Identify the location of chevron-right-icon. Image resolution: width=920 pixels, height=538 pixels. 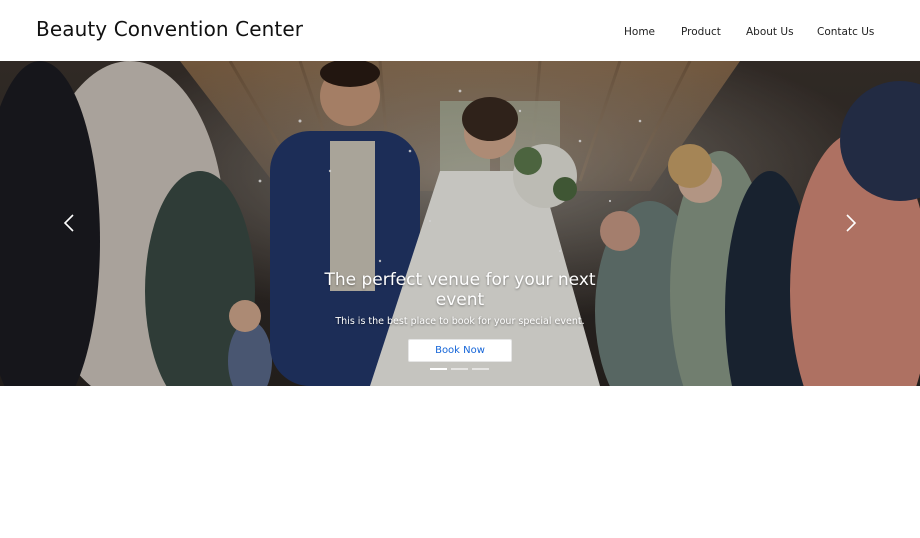
(851, 223).